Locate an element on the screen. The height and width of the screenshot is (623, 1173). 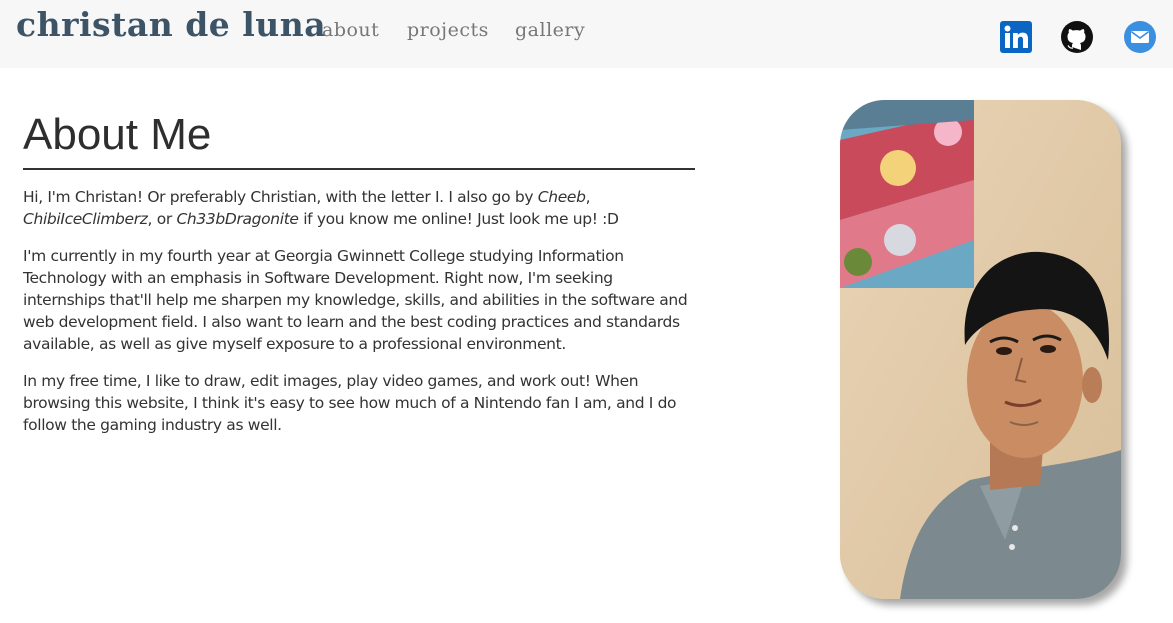
alias-cheeb: Cheeb is located at coordinates (561, 197).